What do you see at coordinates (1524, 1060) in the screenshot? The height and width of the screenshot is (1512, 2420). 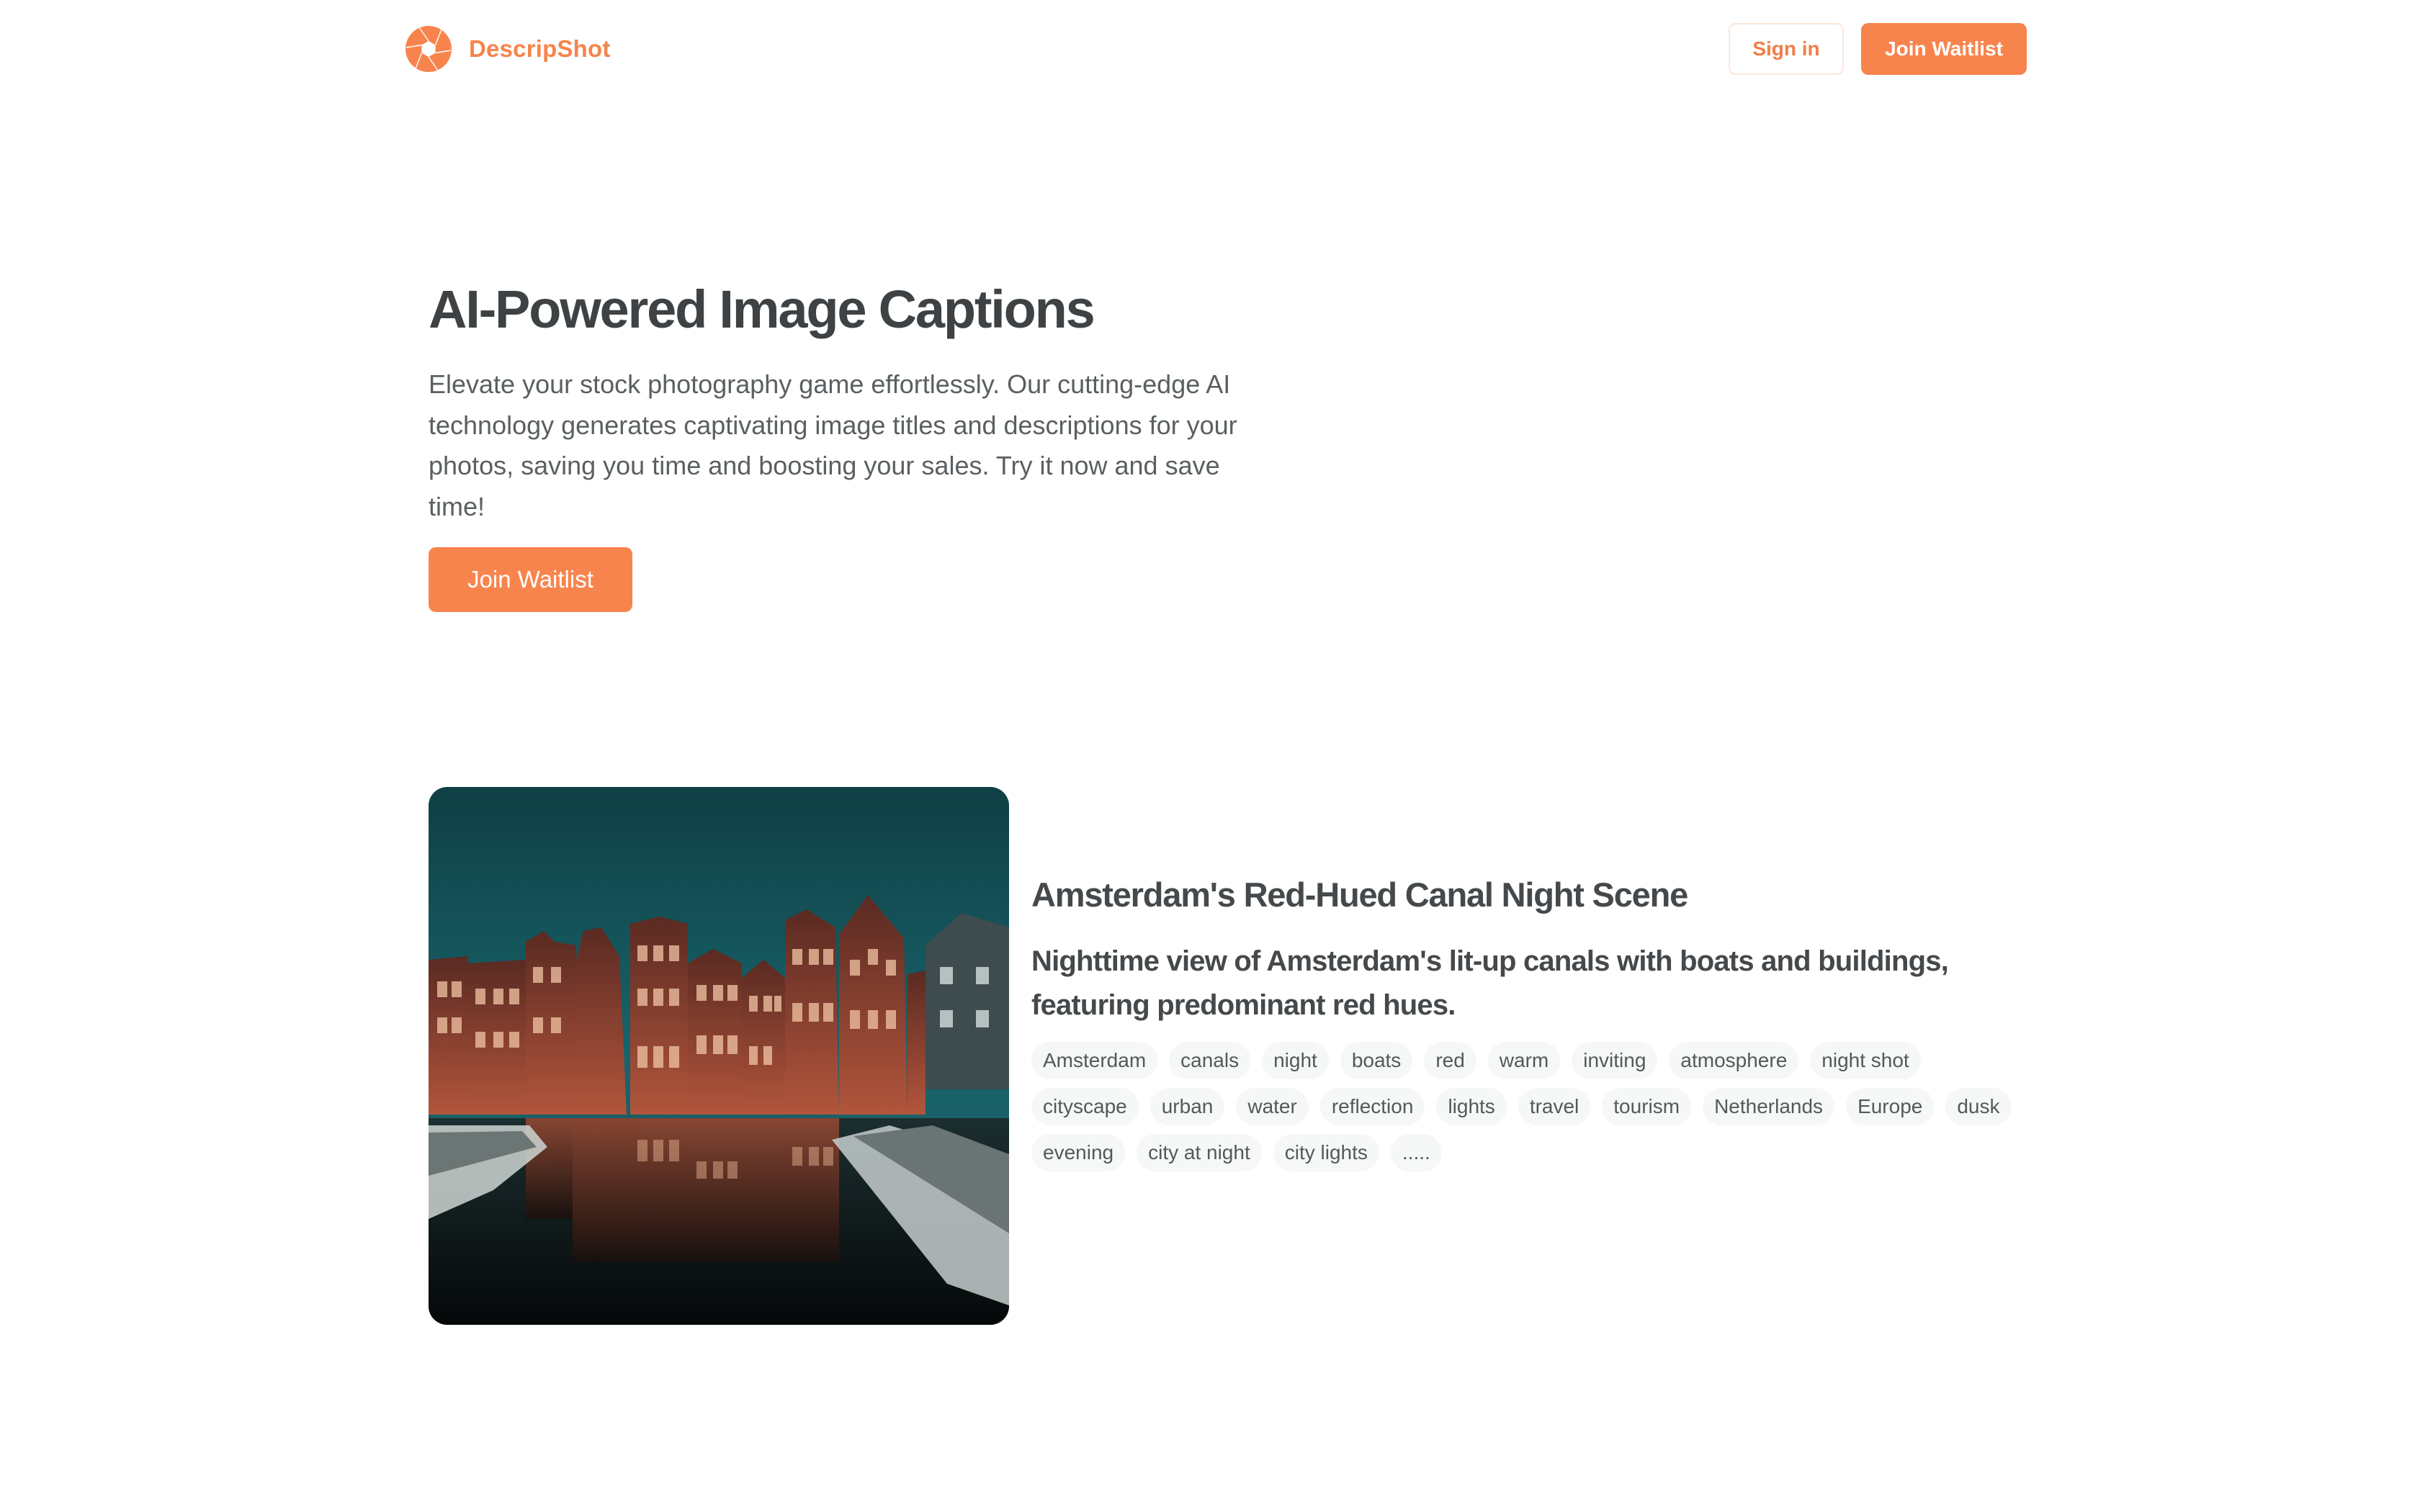 I see `keyword-tag: warm` at bounding box center [1524, 1060].